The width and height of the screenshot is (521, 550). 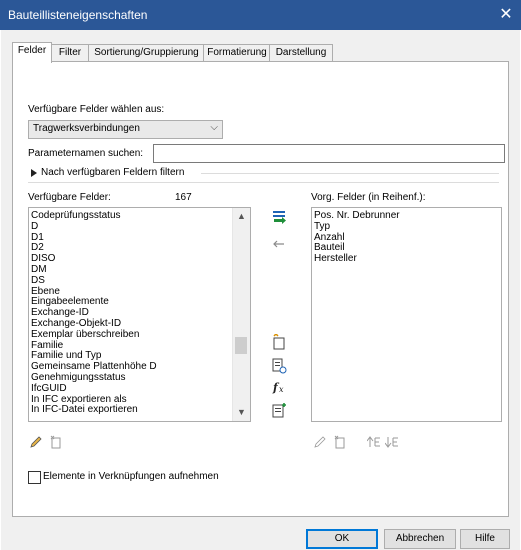 What do you see at coordinates (139, 280) in the screenshot?
I see `available-field-item: DS` at bounding box center [139, 280].